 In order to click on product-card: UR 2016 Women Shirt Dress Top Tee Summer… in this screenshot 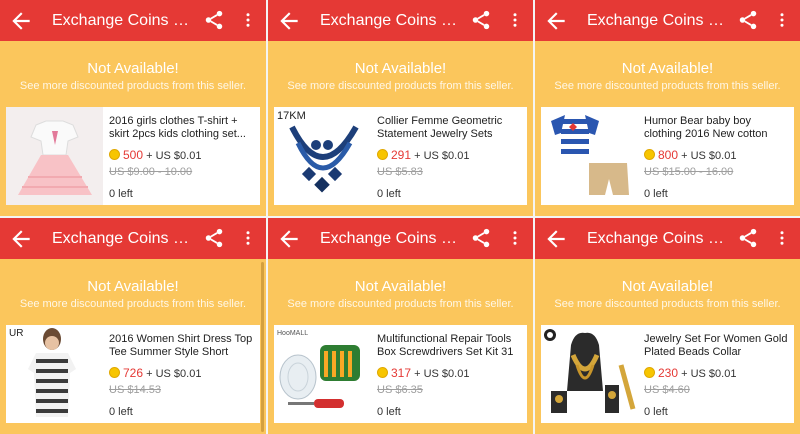, I will do `click(133, 374)`.